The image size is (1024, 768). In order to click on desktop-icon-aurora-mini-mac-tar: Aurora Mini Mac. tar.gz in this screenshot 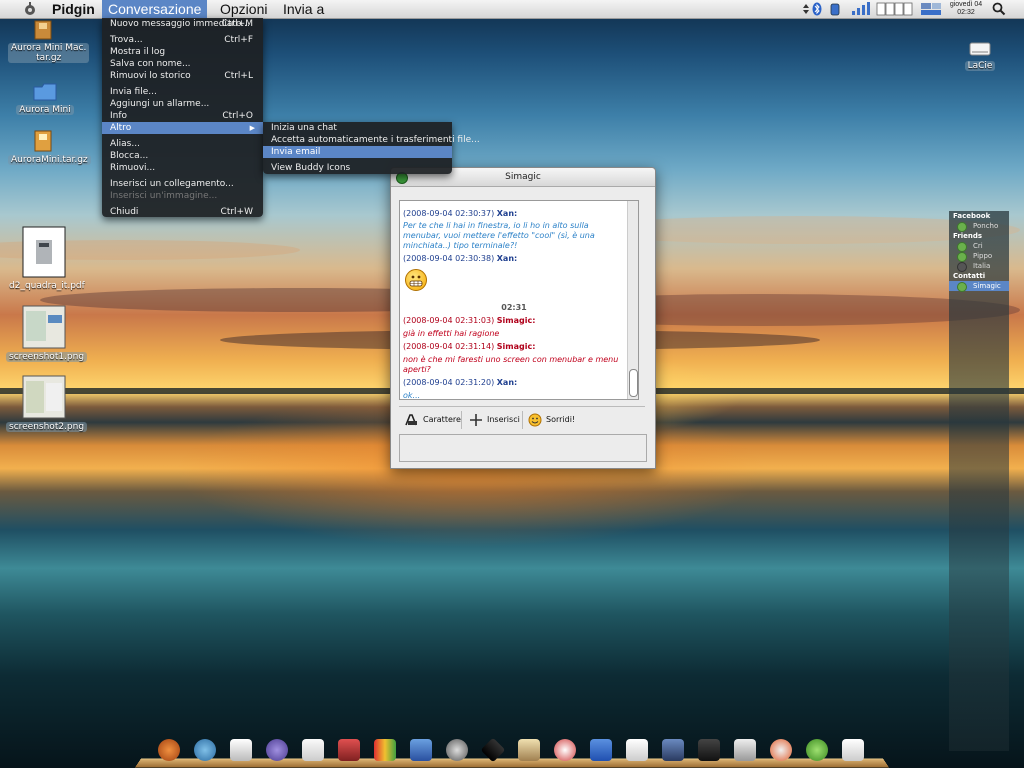, I will do `click(49, 41)`.